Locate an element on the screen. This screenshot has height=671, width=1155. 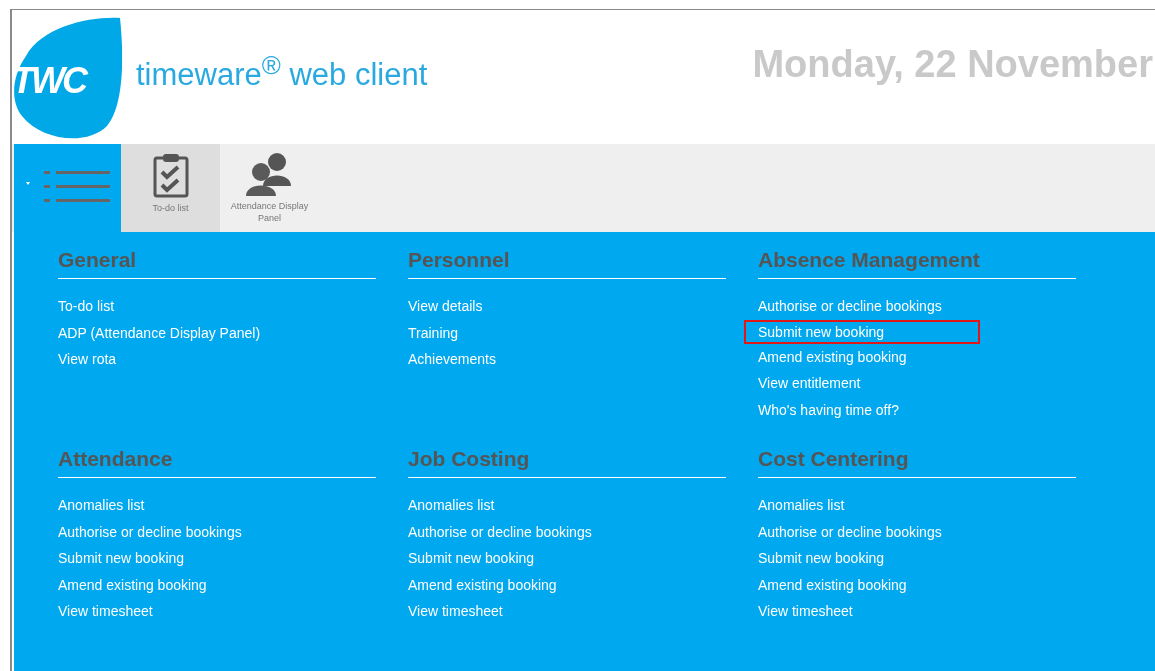
menu-link: View details is located at coordinates (445, 306).